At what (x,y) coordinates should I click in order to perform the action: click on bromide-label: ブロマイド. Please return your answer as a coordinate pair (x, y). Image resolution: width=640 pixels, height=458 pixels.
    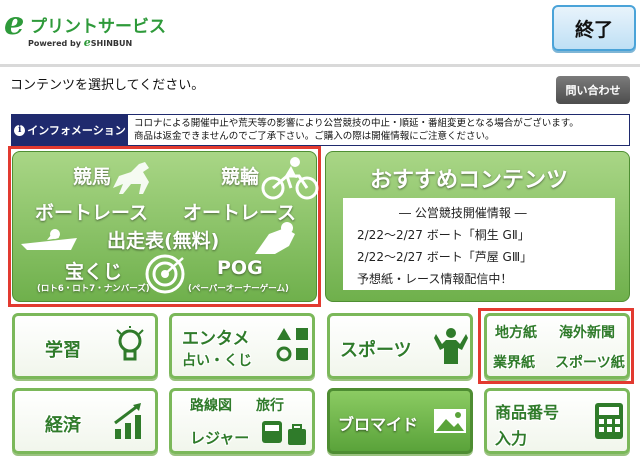
    Looking at the image, I should click on (378, 424).